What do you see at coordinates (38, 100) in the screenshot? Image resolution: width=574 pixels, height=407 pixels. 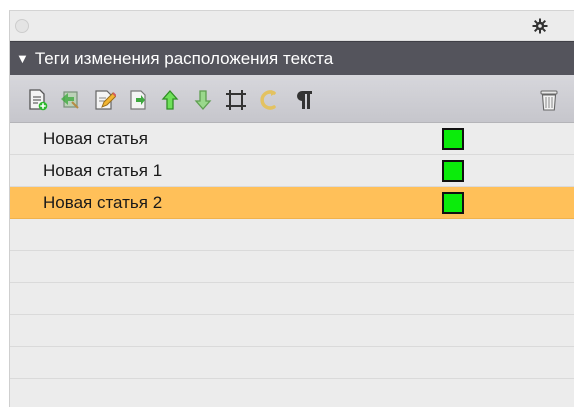 I see `new-tag-icon` at bounding box center [38, 100].